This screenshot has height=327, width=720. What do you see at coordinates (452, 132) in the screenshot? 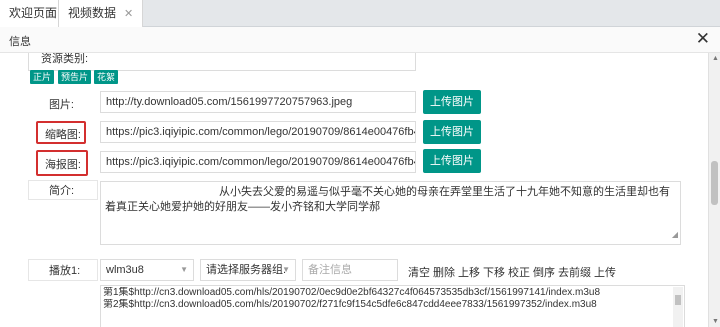
I see `upload-thumbnail-button: 上传图片` at bounding box center [452, 132].